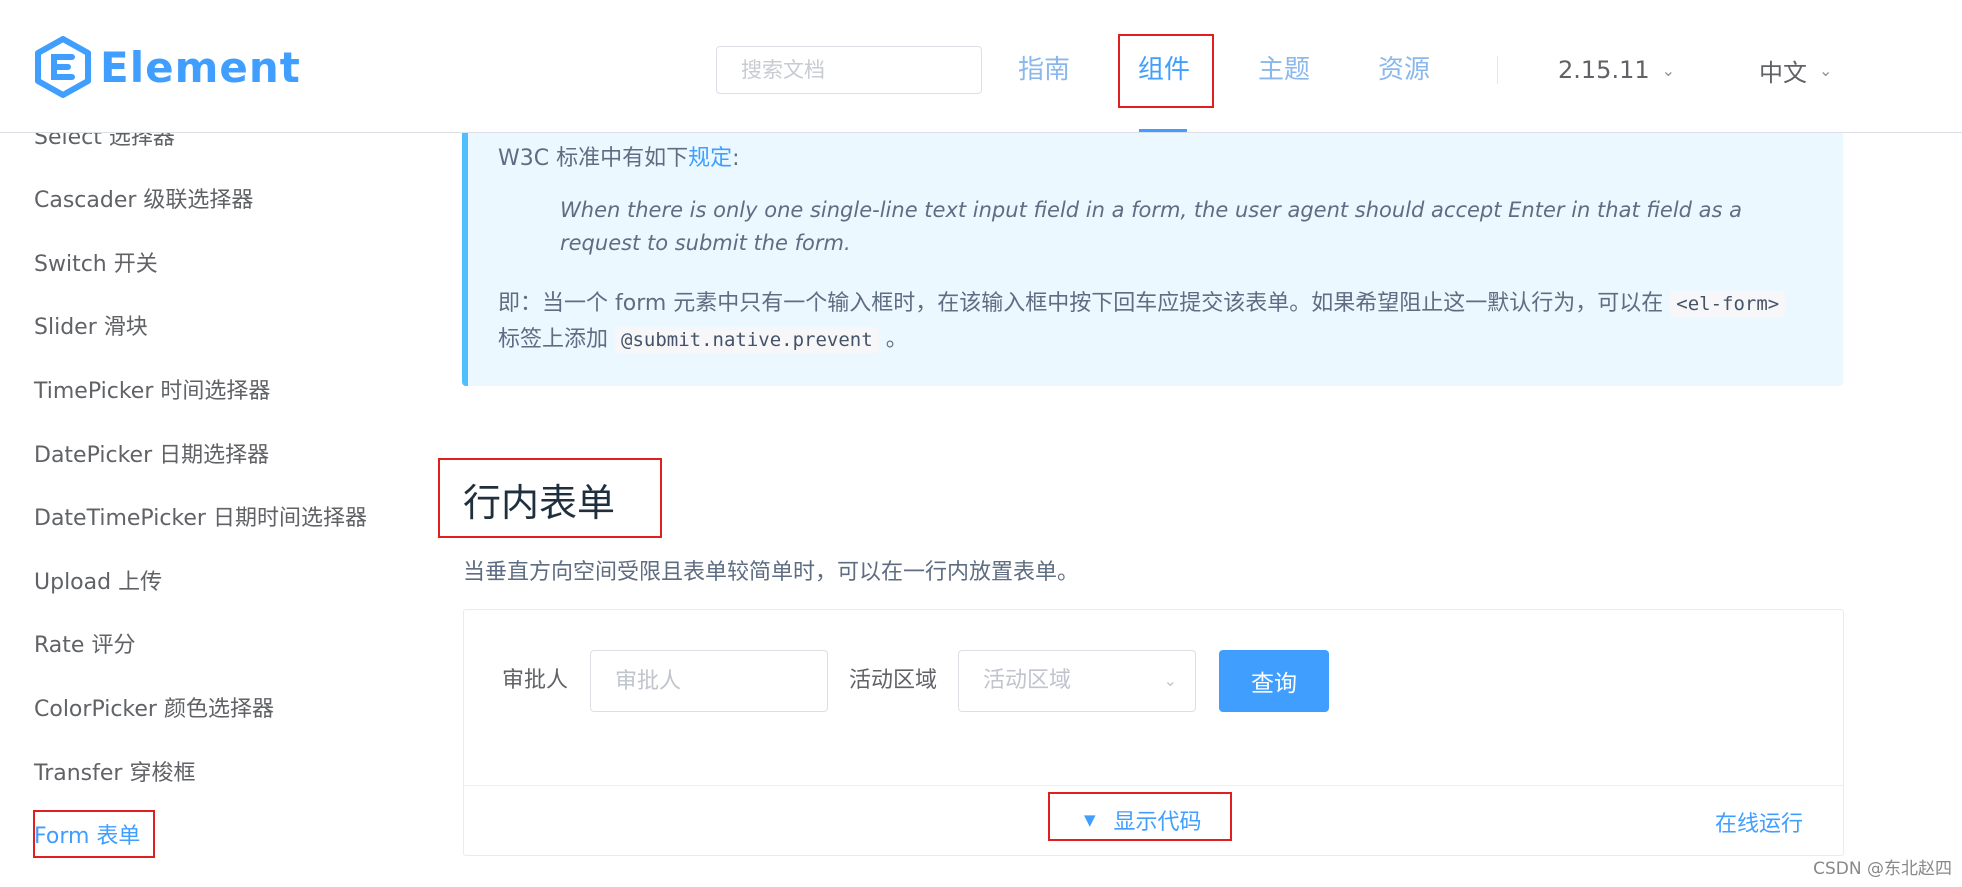  What do you see at coordinates (200, 519) in the screenshot?
I see `sidebar-item-datetimepicker: DateTimePicker 日期时间选择器` at bounding box center [200, 519].